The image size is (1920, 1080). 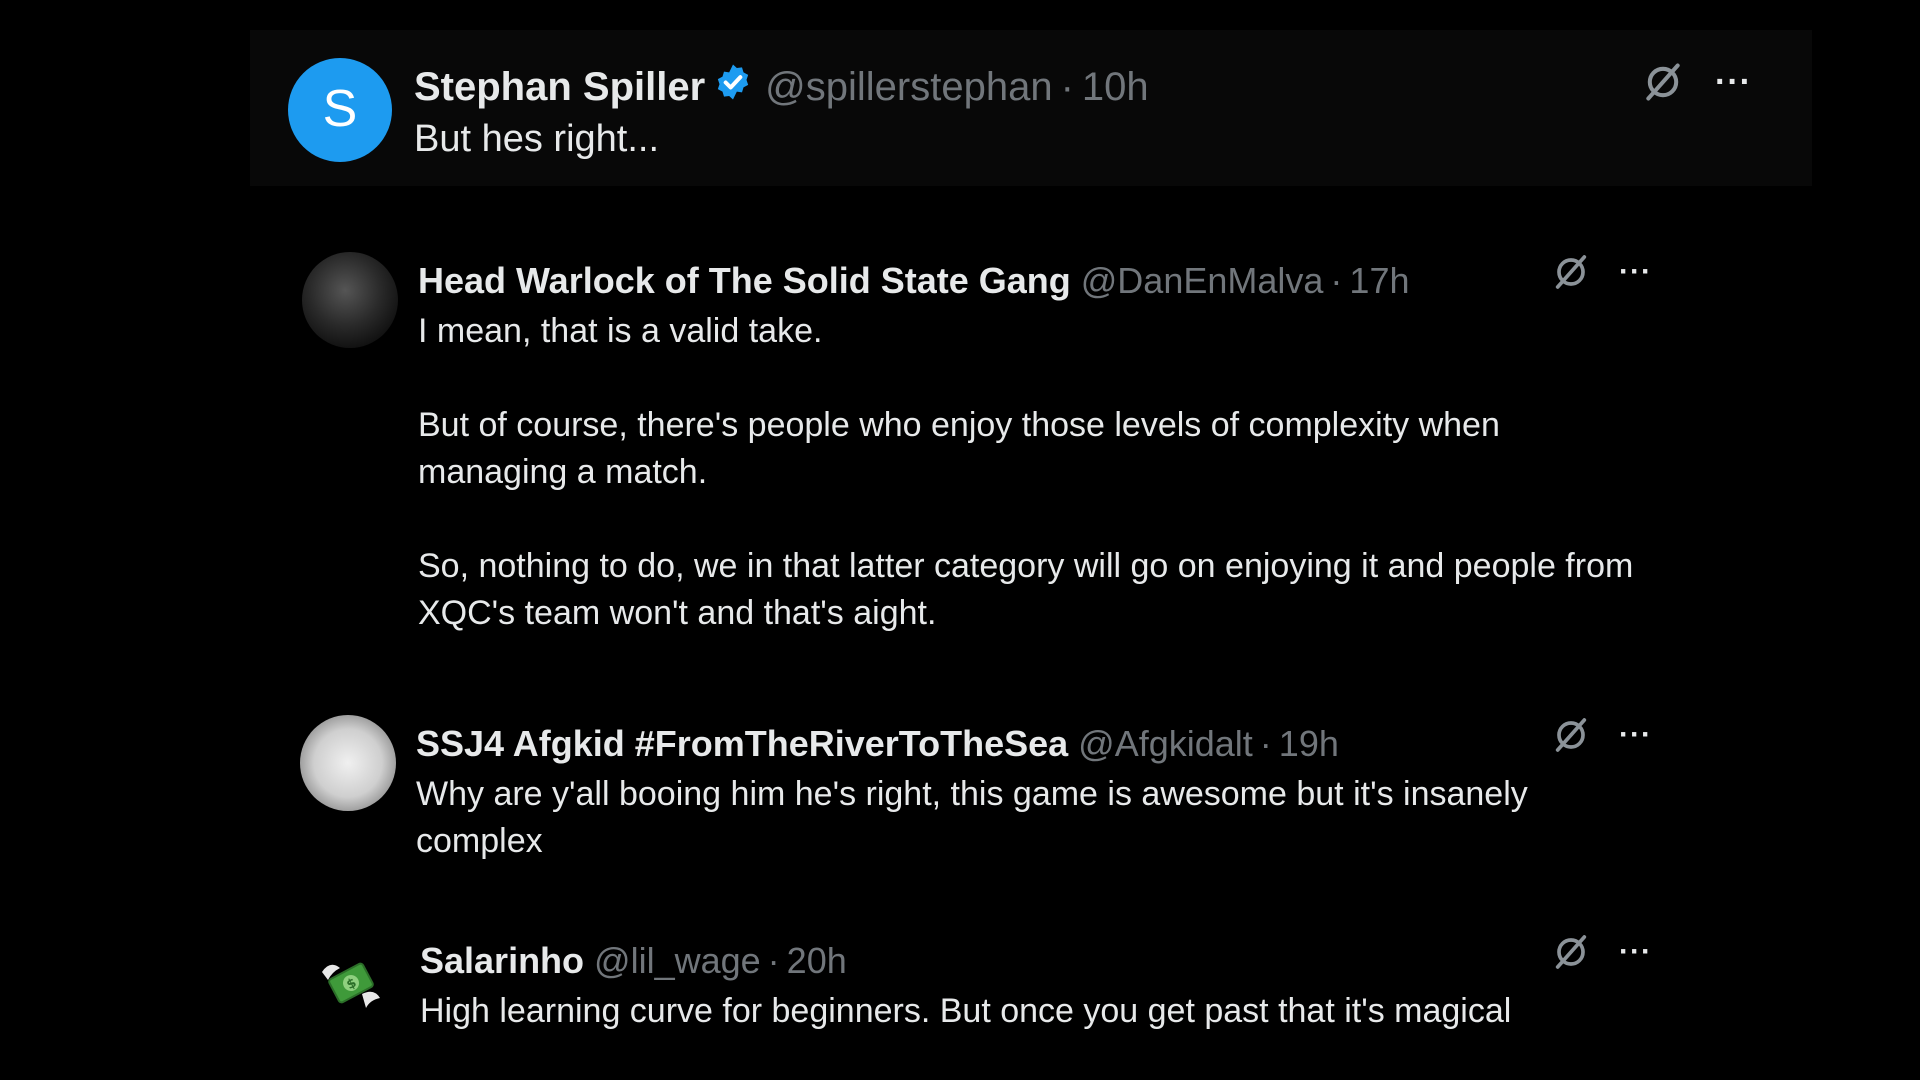 I want to click on money-with-wings-icon: $, so click(x=351, y=983).